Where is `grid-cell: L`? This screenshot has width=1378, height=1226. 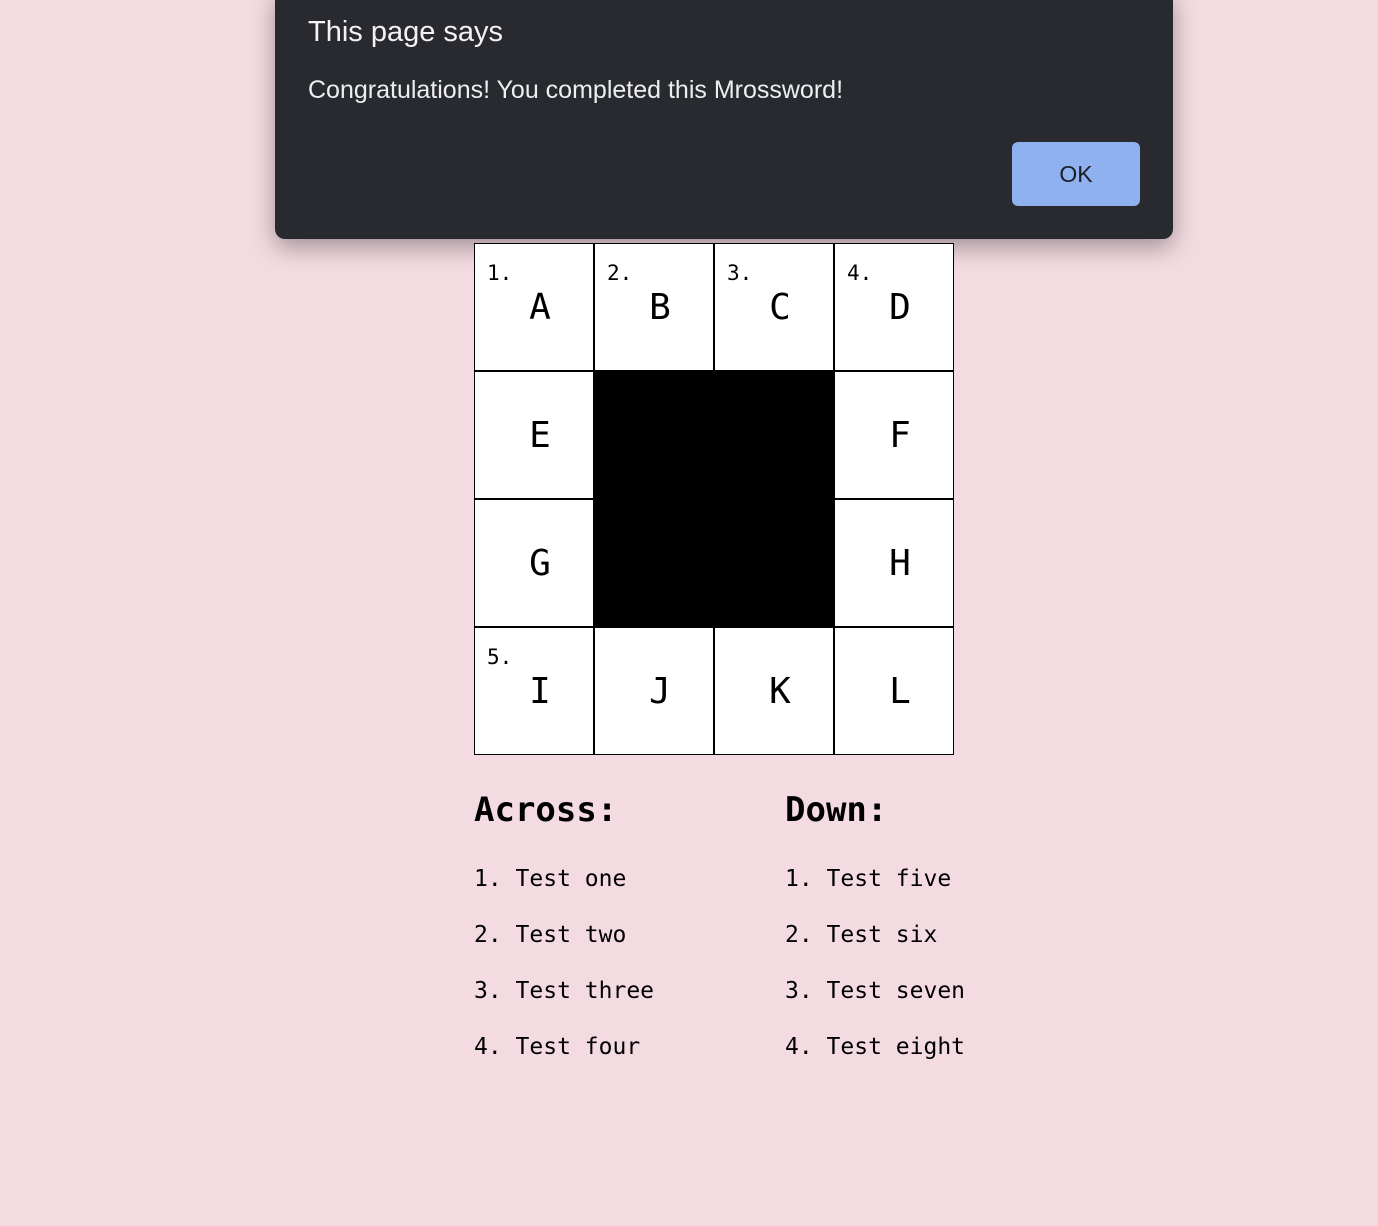
grid-cell: L is located at coordinates (894, 691).